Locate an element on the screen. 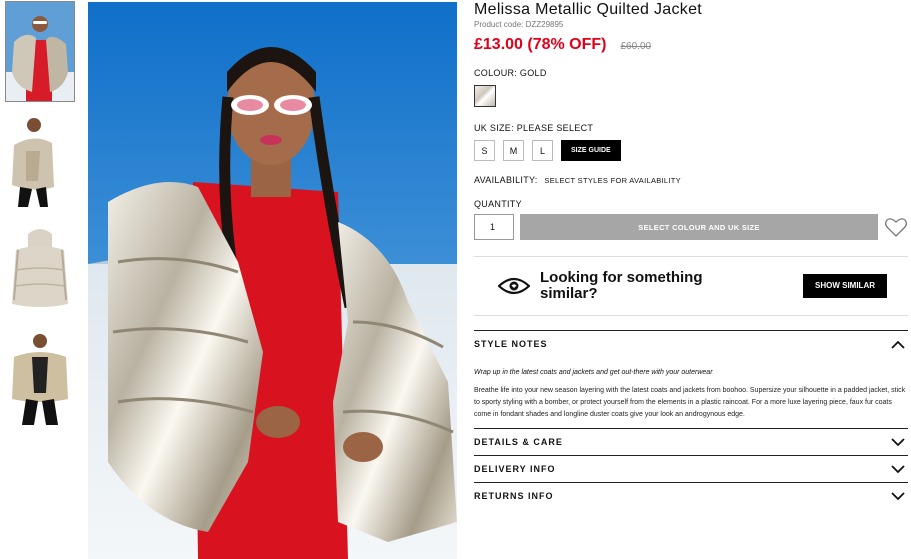  size-label: UK SIZE: PLEASE SELECT is located at coordinates (691, 128).